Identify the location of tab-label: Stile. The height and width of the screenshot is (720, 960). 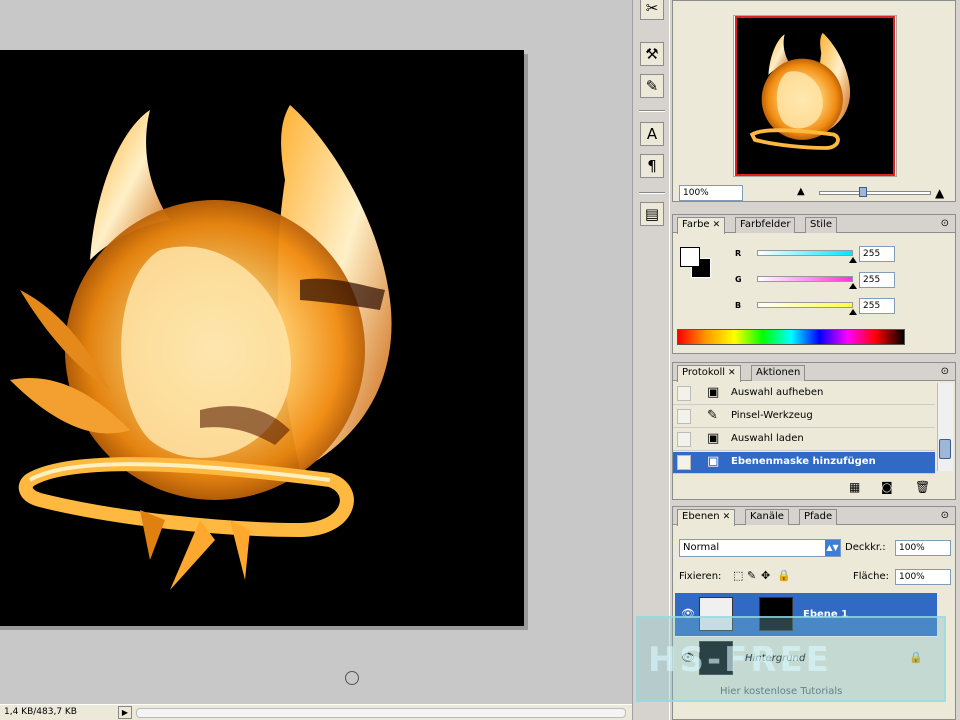
(821, 224).